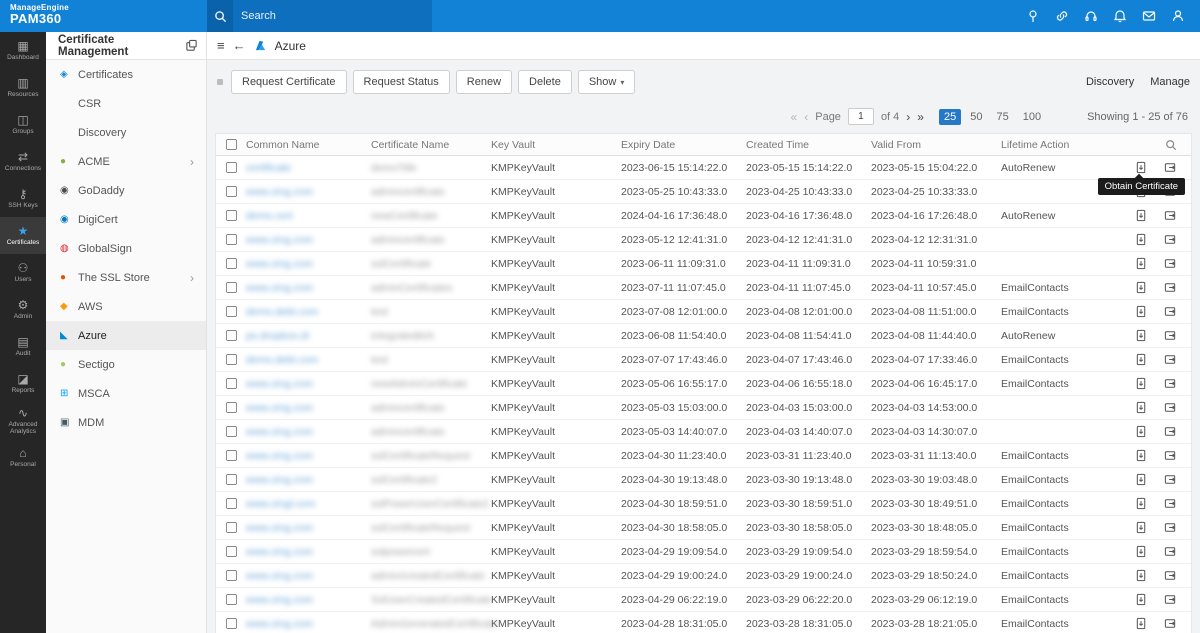 The width and height of the screenshot is (1200, 633). Describe the element at coordinates (126, 219) in the screenshot. I see `sidebar-item-digicert: ◉ DigiCert` at that location.